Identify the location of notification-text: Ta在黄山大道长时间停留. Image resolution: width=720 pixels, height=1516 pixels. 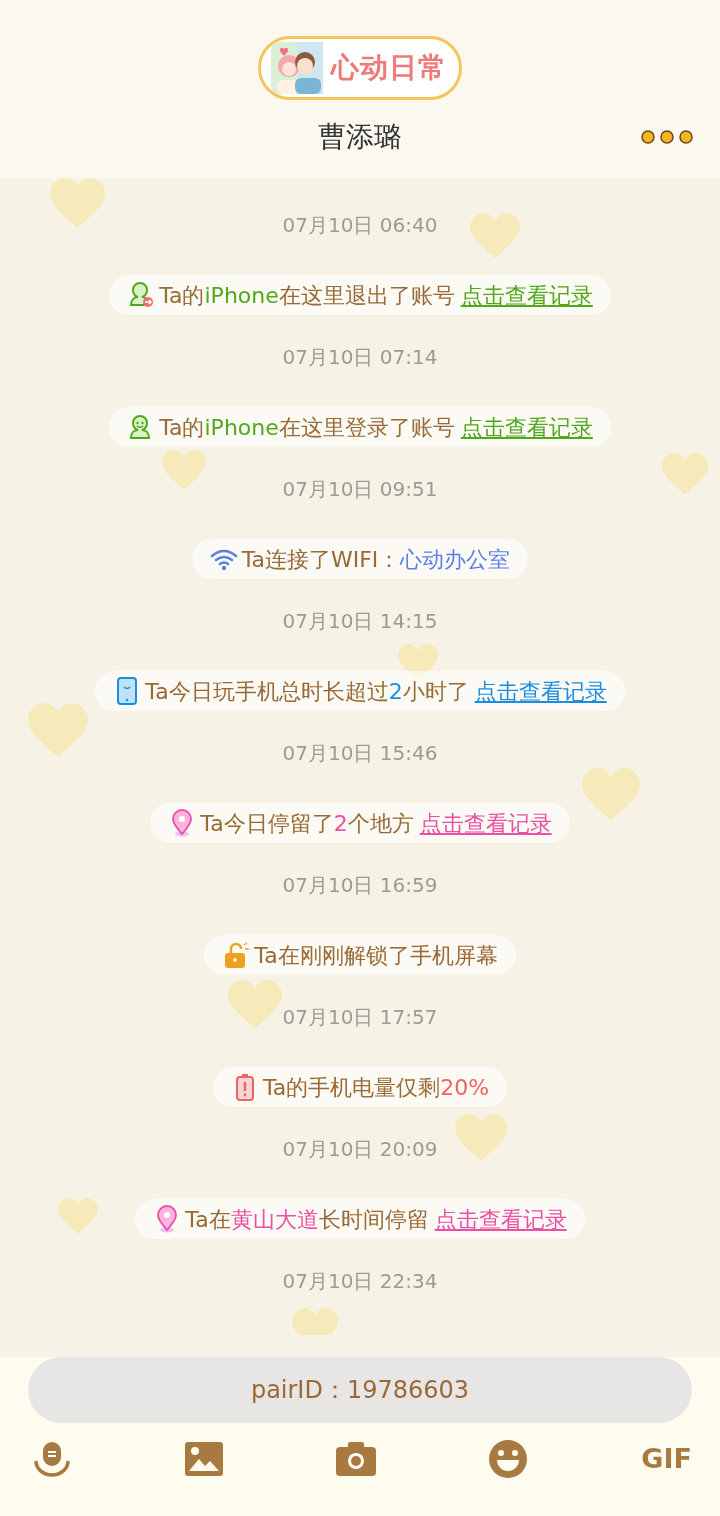
(307, 1219).